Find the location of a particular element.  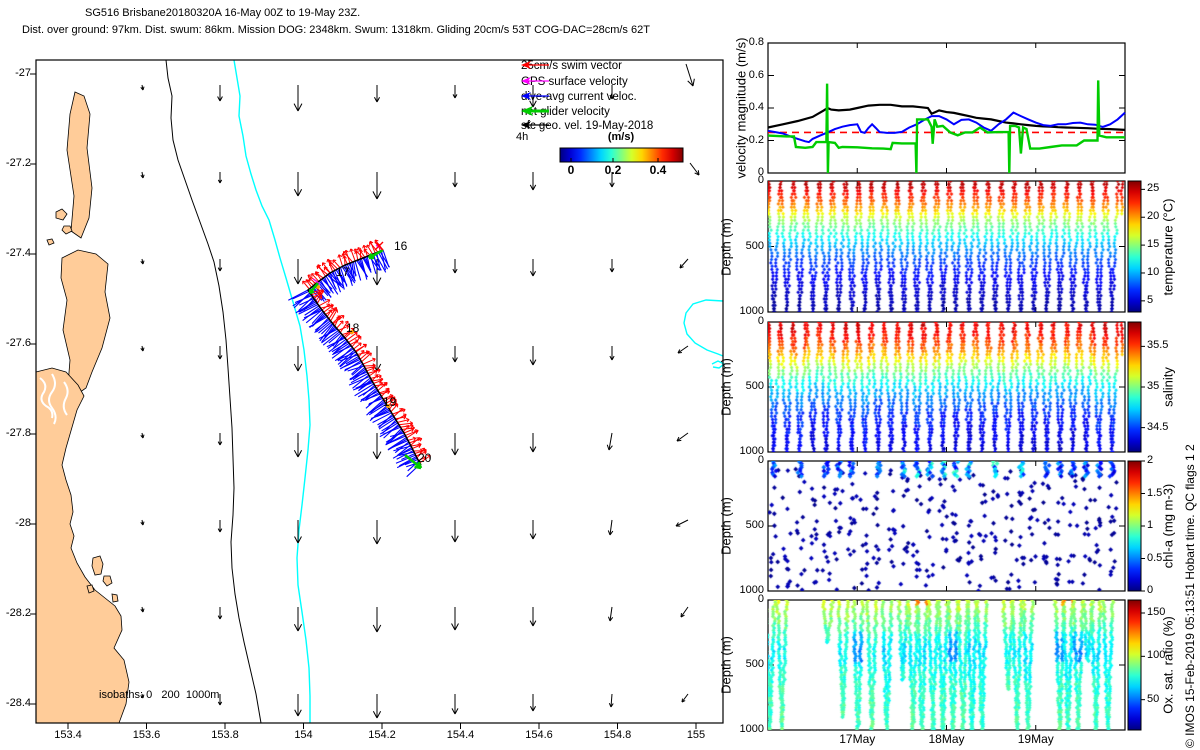

dive-number-label: 16 is located at coordinates (401, 246).